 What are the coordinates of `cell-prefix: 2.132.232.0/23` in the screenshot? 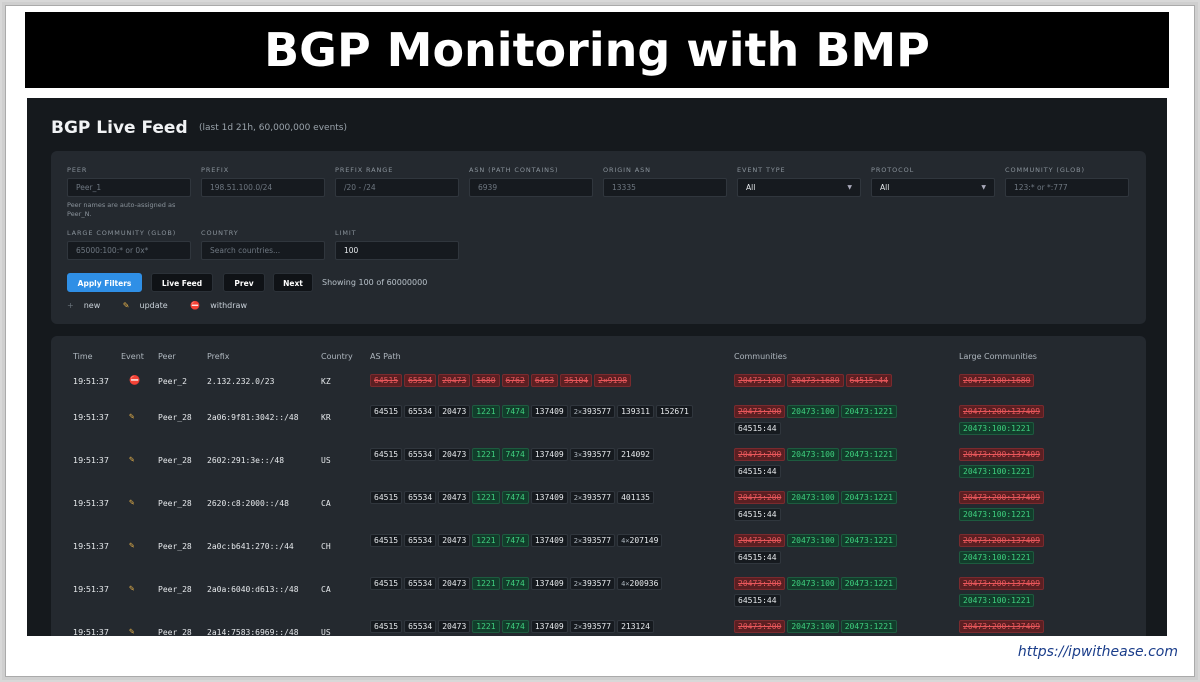 It's located at (241, 381).